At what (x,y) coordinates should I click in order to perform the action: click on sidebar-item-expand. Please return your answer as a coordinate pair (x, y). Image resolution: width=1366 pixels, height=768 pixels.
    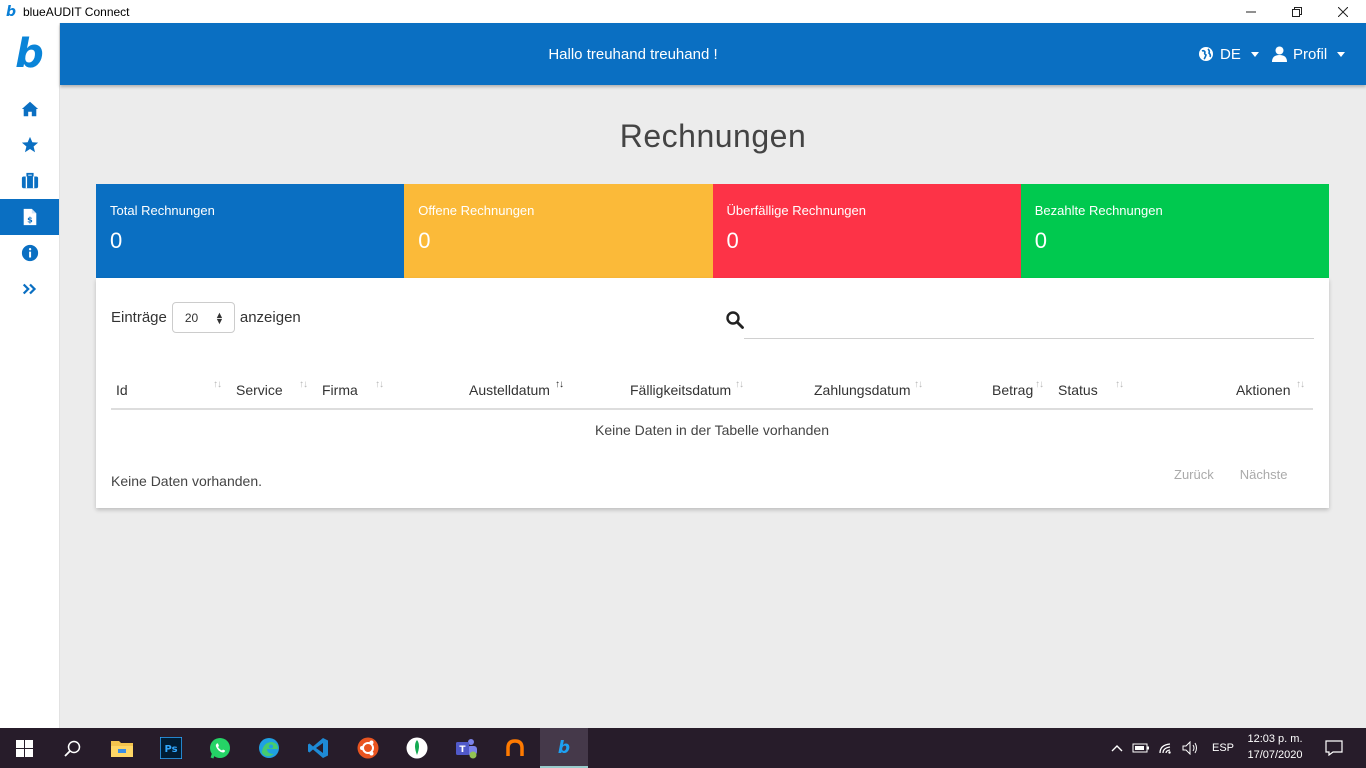
    Looking at the image, I should click on (29, 289).